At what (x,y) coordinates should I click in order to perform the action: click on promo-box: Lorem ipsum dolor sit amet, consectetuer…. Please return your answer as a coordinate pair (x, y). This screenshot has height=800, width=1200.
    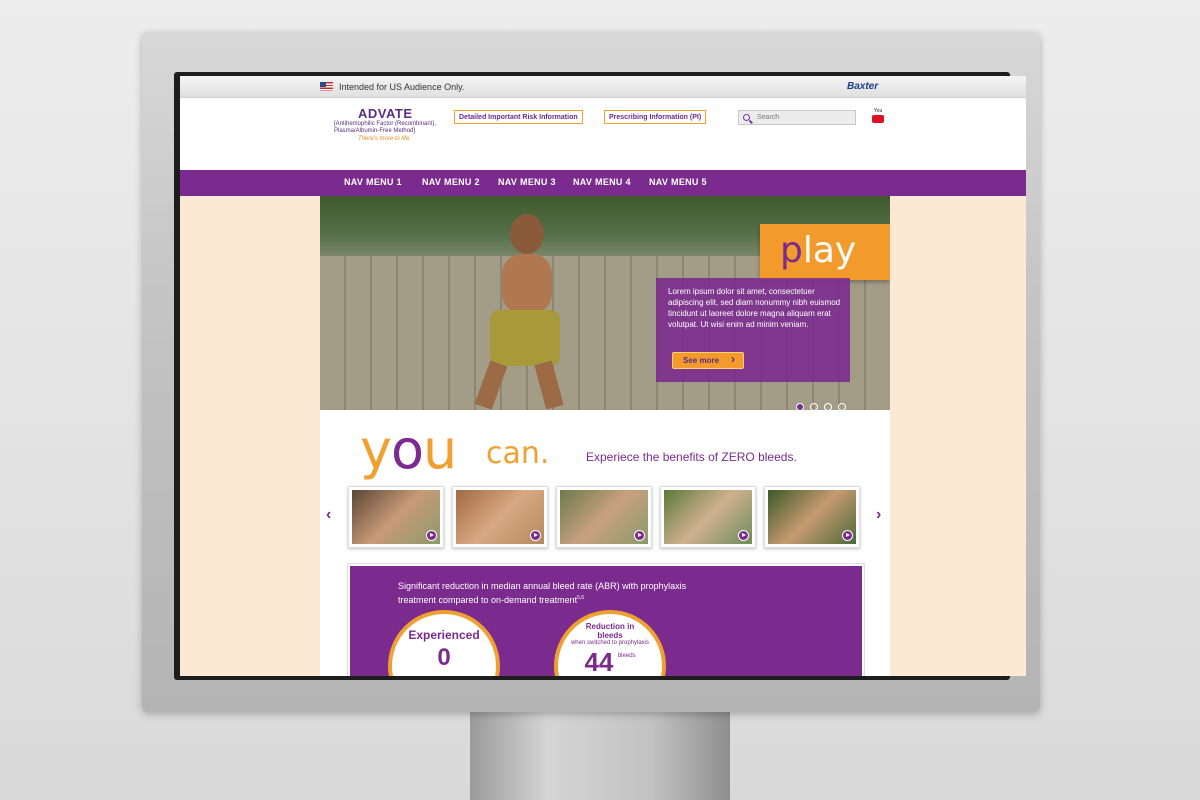
    Looking at the image, I should click on (753, 330).